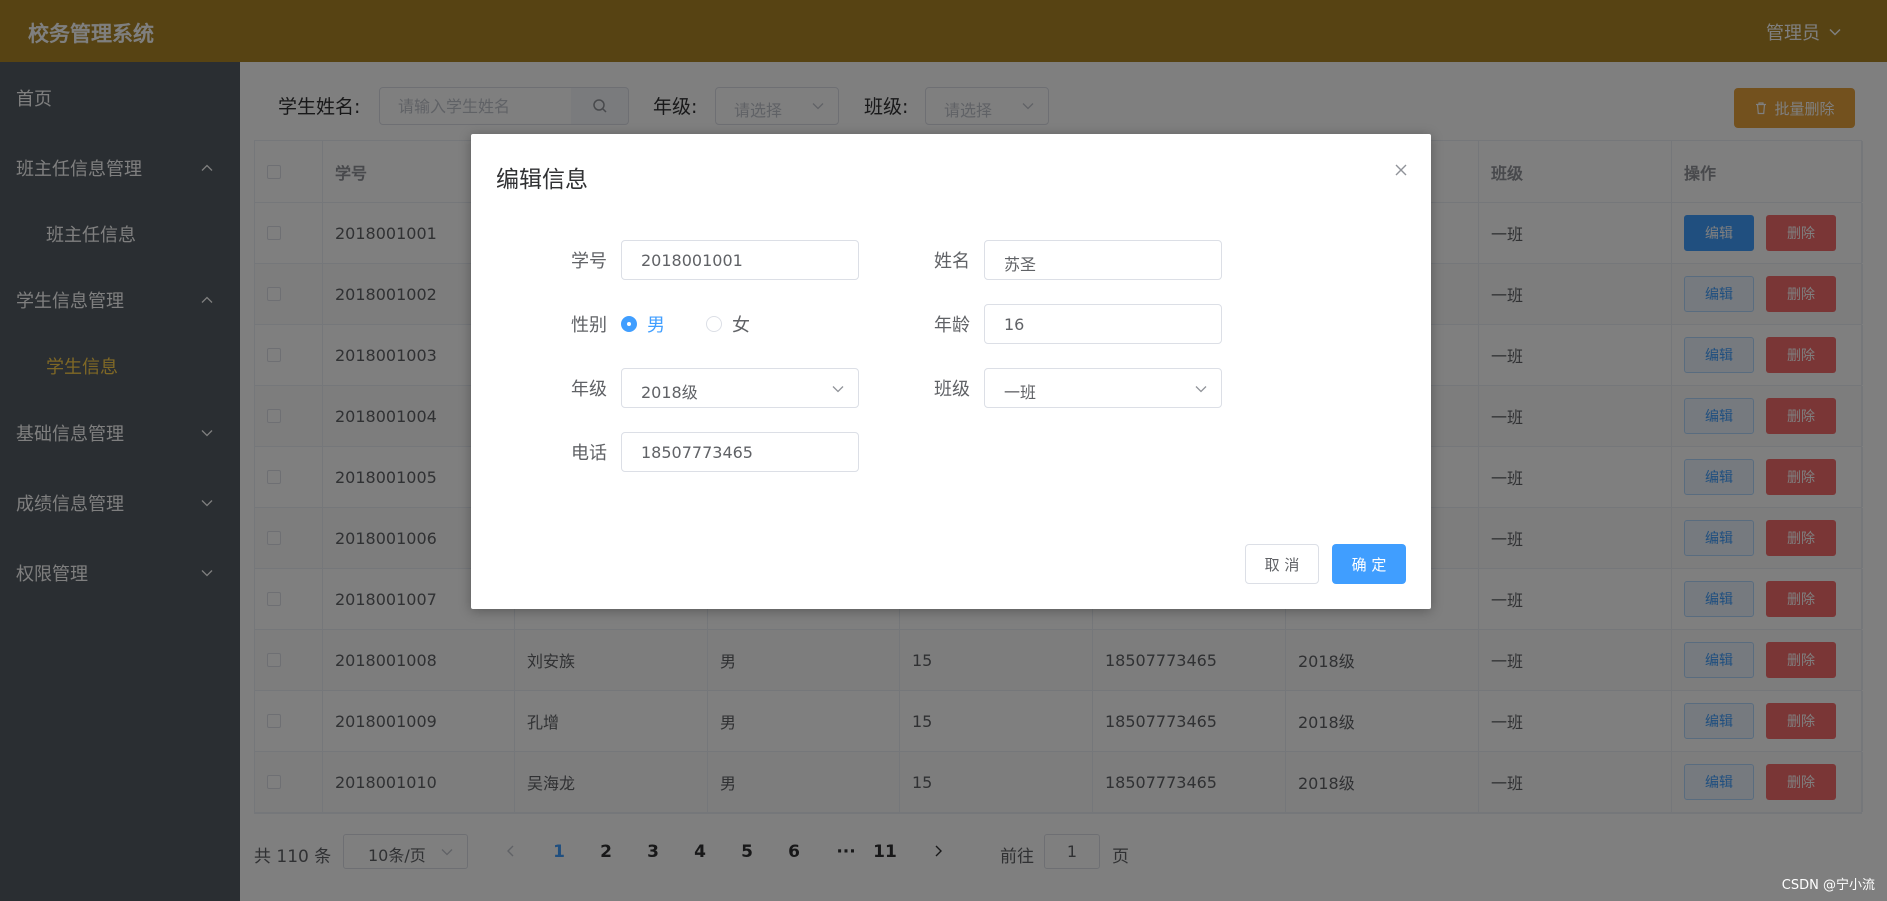  I want to click on name-field: 苏圣, so click(1103, 260).